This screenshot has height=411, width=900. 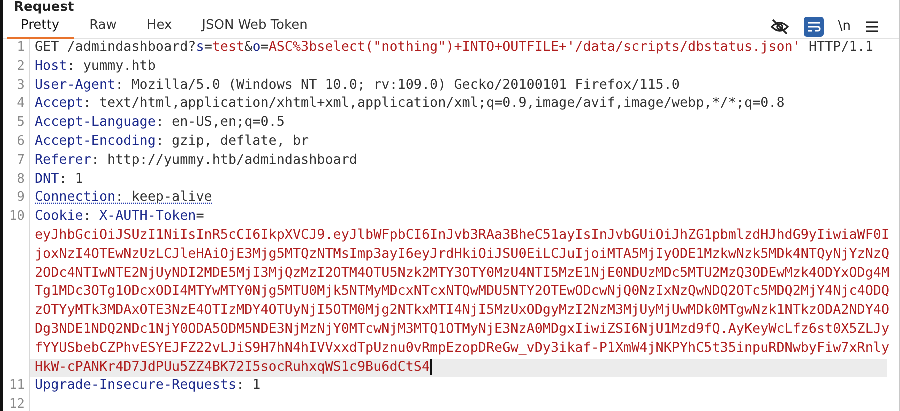 I want to click on tab: Hex, so click(x=159, y=26).